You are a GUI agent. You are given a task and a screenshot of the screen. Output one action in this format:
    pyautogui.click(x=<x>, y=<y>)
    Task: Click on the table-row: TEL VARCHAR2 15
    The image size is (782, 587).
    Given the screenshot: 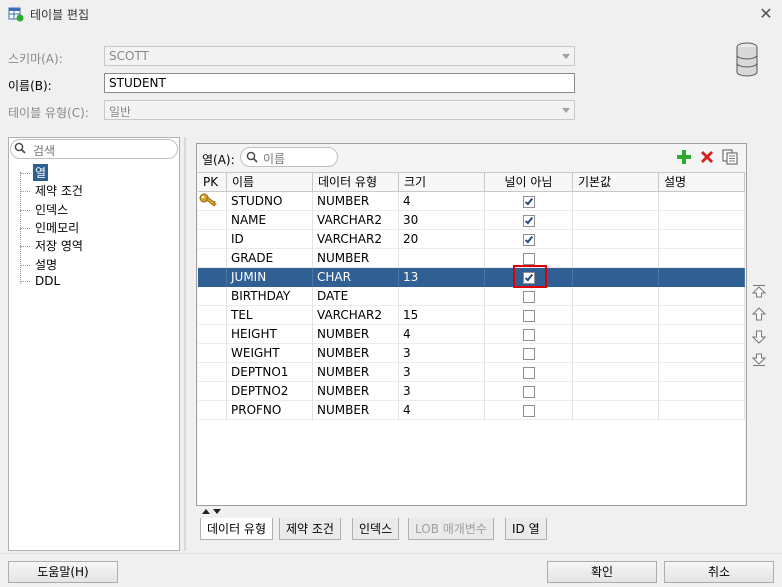 What is the action you would take?
    pyautogui.click(x=471, y=315)
    